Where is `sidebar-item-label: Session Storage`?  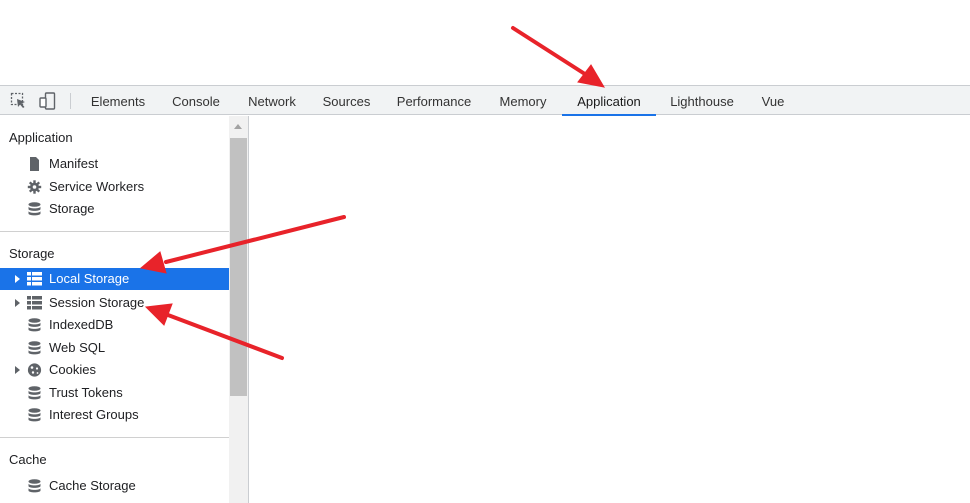 sidebar-item-label: Session Storage is located at coordinates (97, 302).